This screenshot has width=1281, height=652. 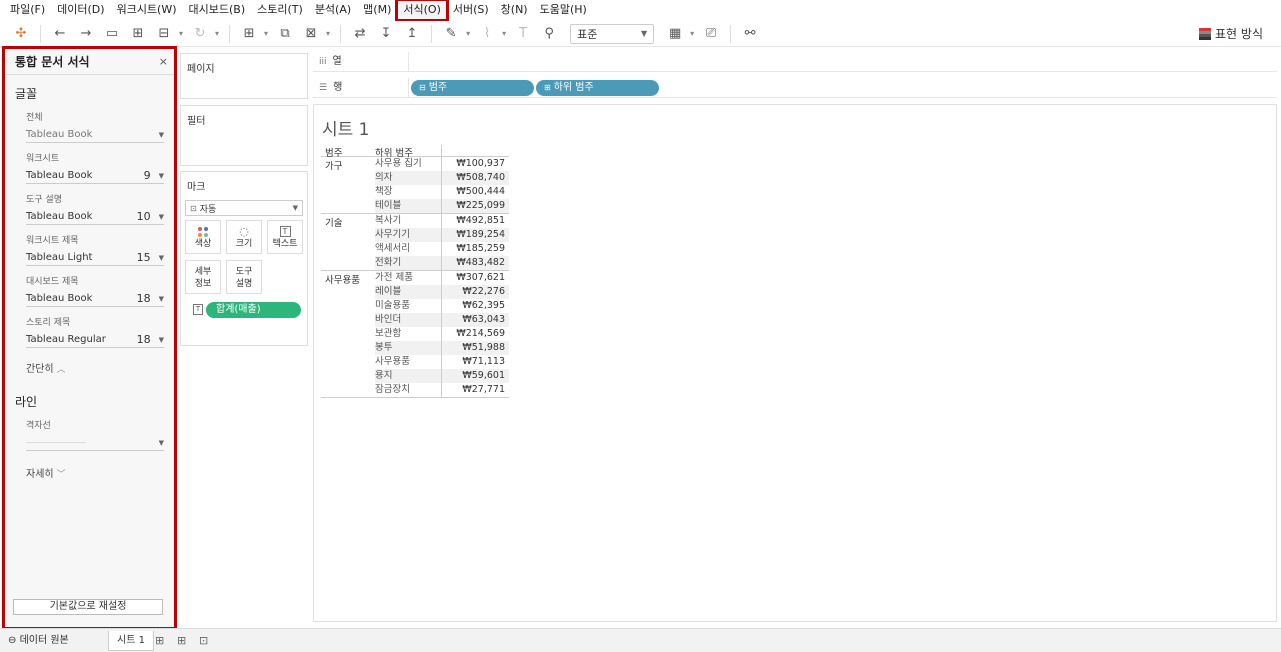 I want to click on subcategory-header: 하위 범주, so click(x=408, y=152).